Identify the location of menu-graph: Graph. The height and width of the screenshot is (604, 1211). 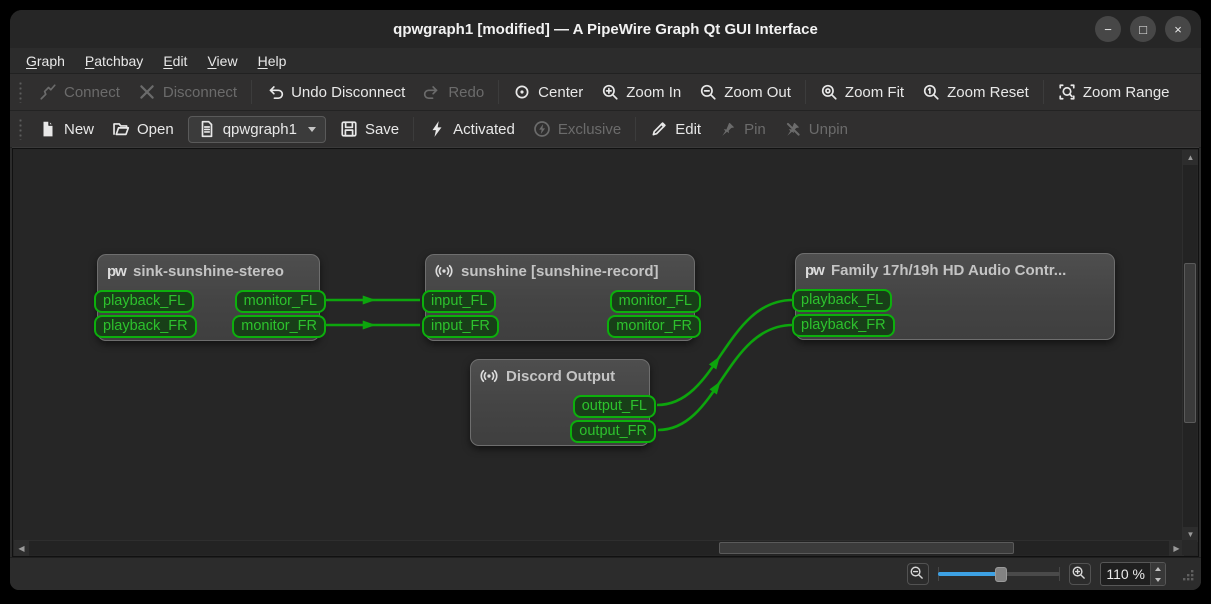
(45, 61).